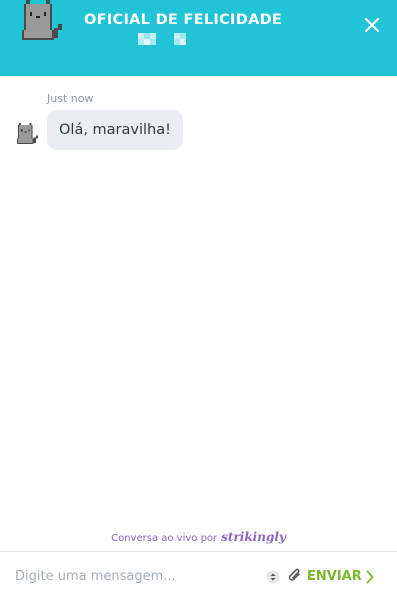 The image size is (397, 601). What do you see at coordinates (334, 576) in the screenshot?
I see `send-label: ENVIAR` at bounding box center [334, 576].